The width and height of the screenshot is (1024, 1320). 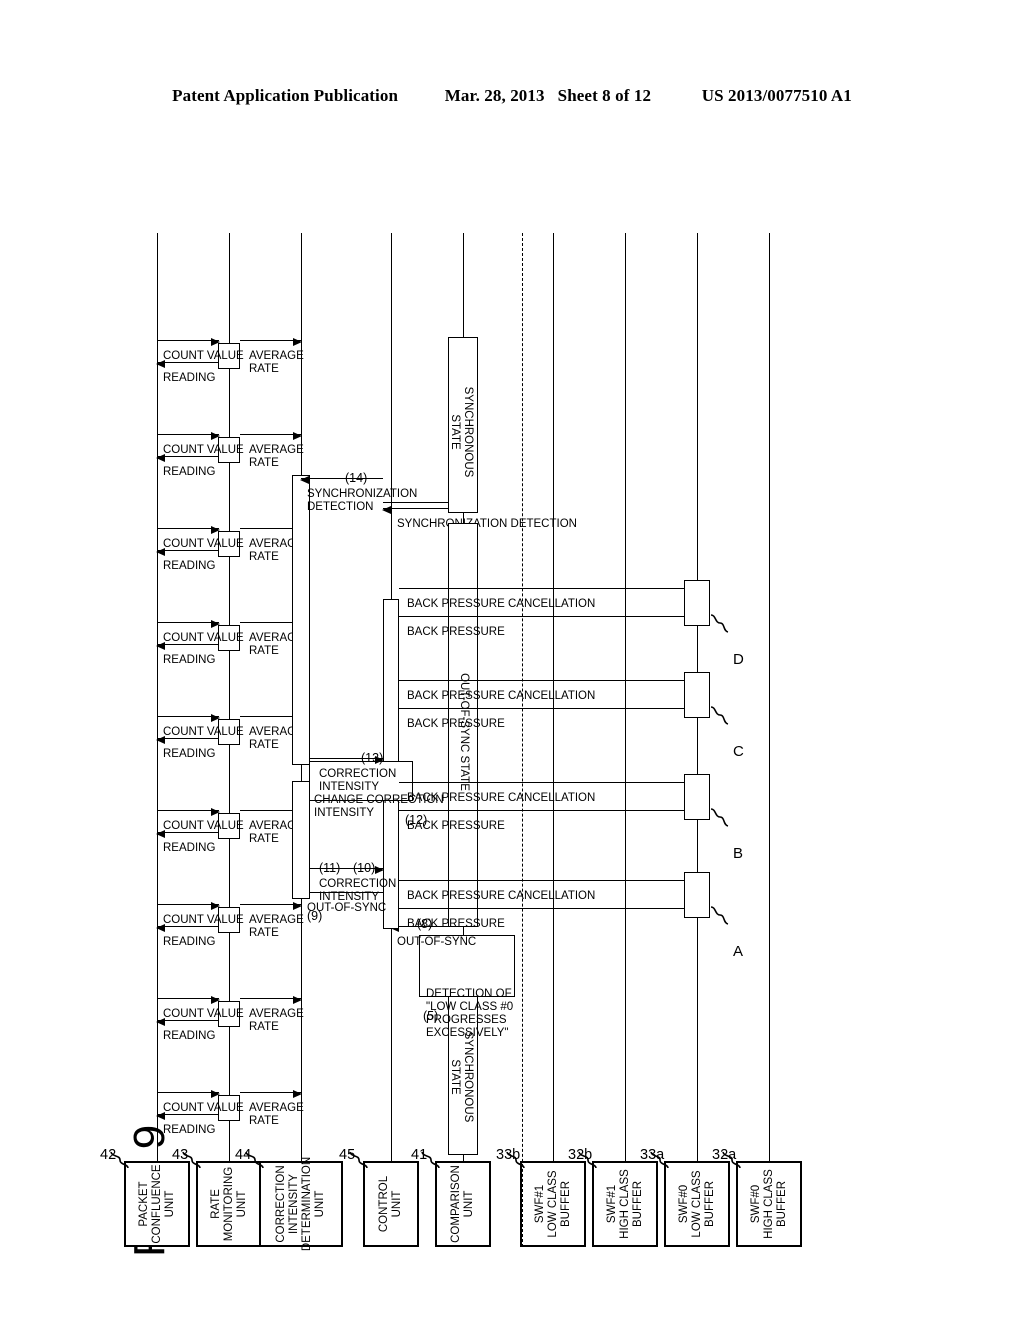 I want to click on note-line: PROGRESSES, so click(x=466, y=1020).